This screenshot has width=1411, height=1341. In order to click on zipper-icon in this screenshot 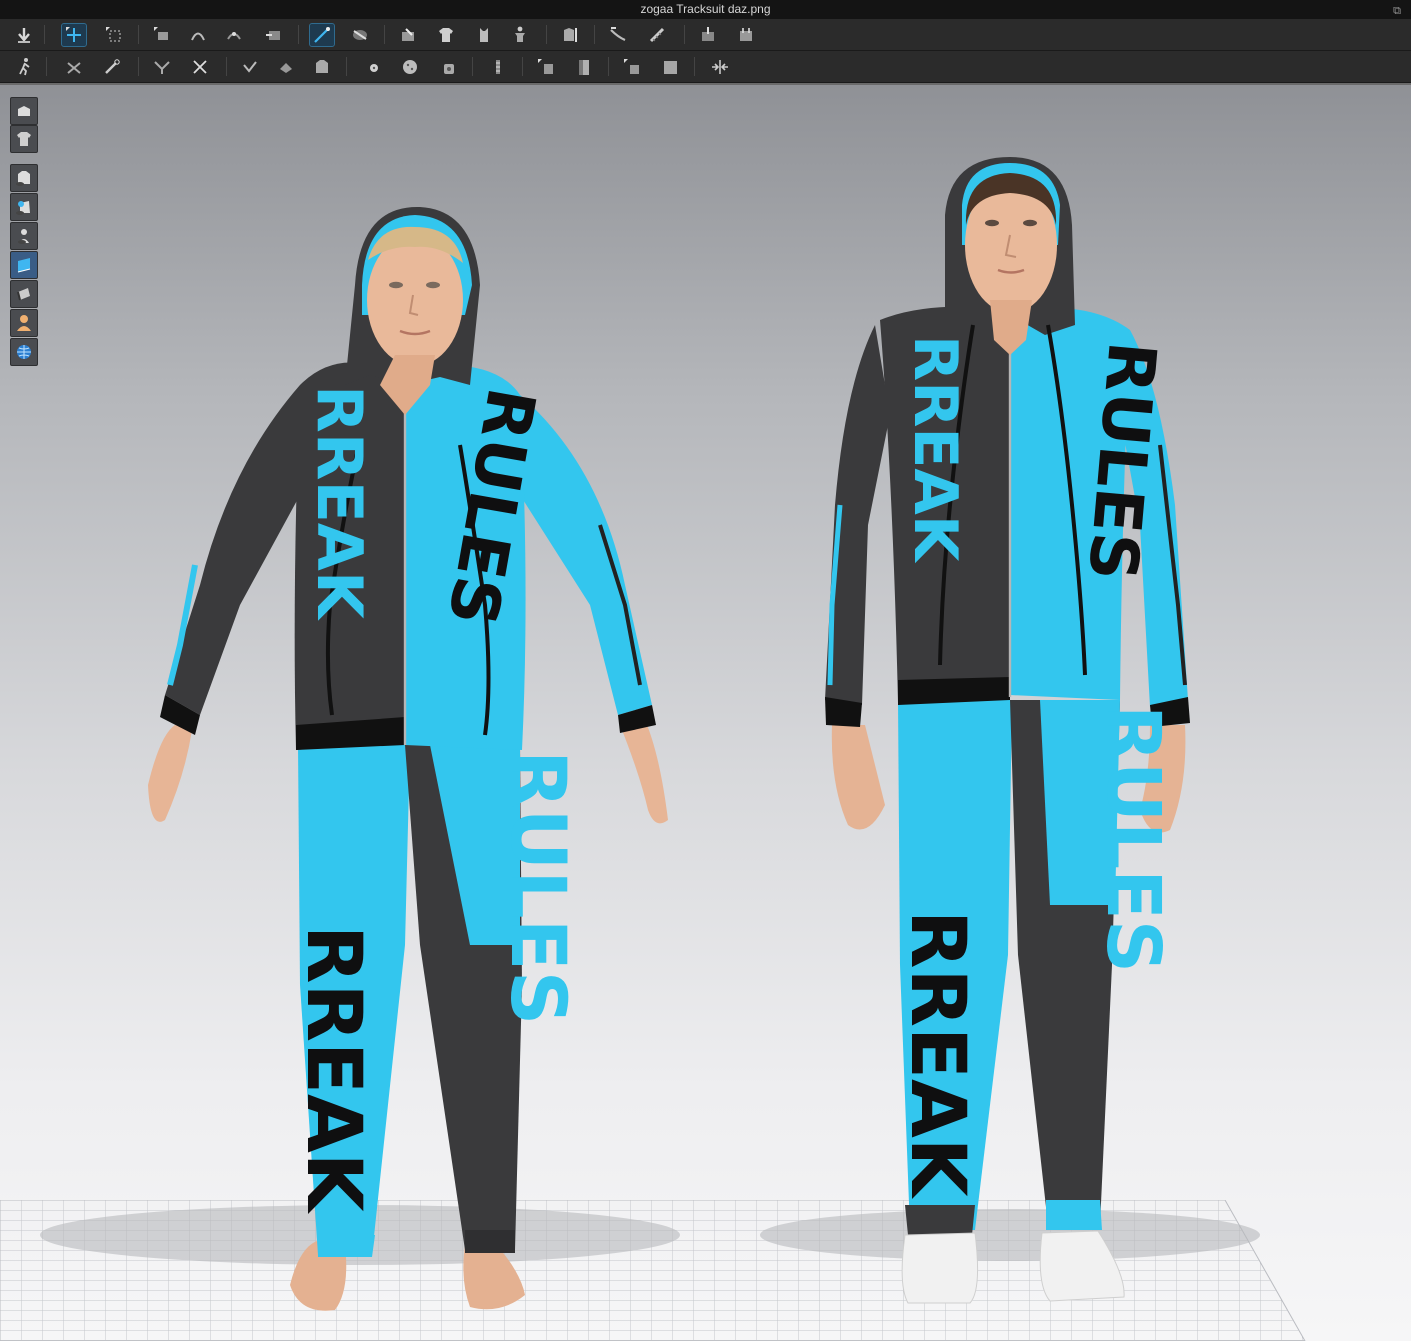, I will do `click(200, 67)`.